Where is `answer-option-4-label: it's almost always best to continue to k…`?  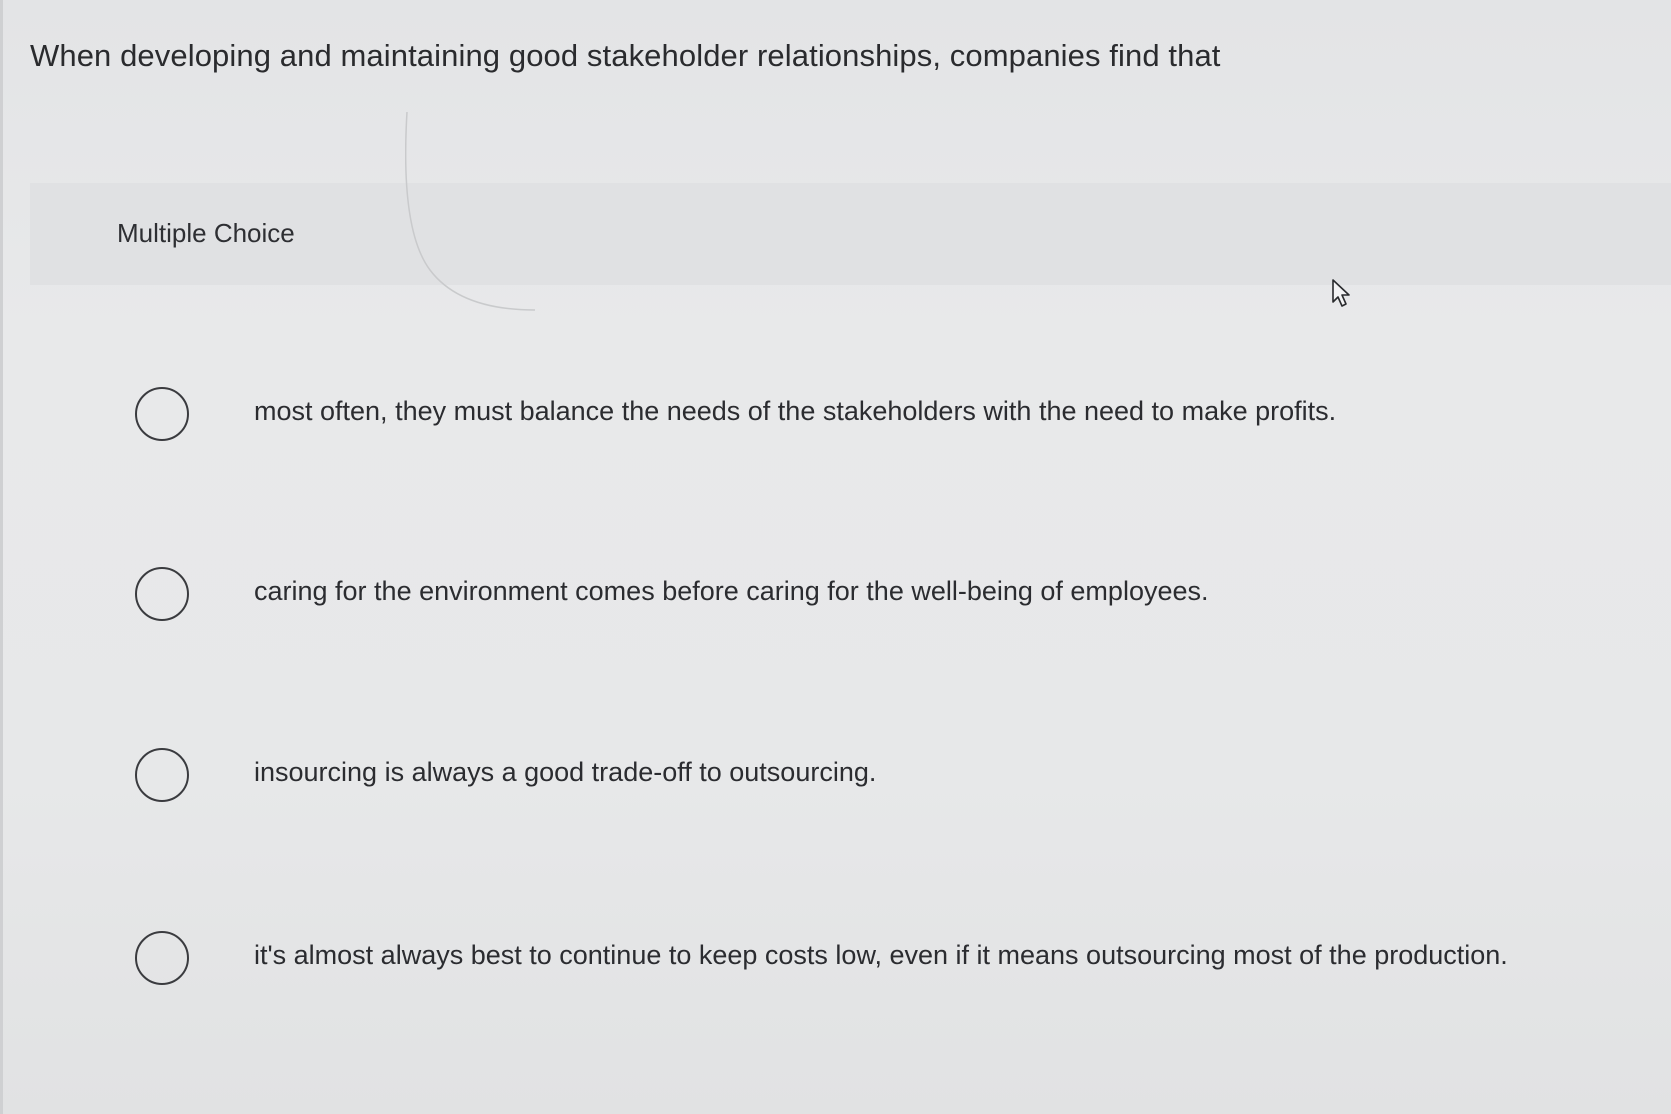
answer-option-4-label: it's almost always best to continue to k… is located at coordinates (881, 955).